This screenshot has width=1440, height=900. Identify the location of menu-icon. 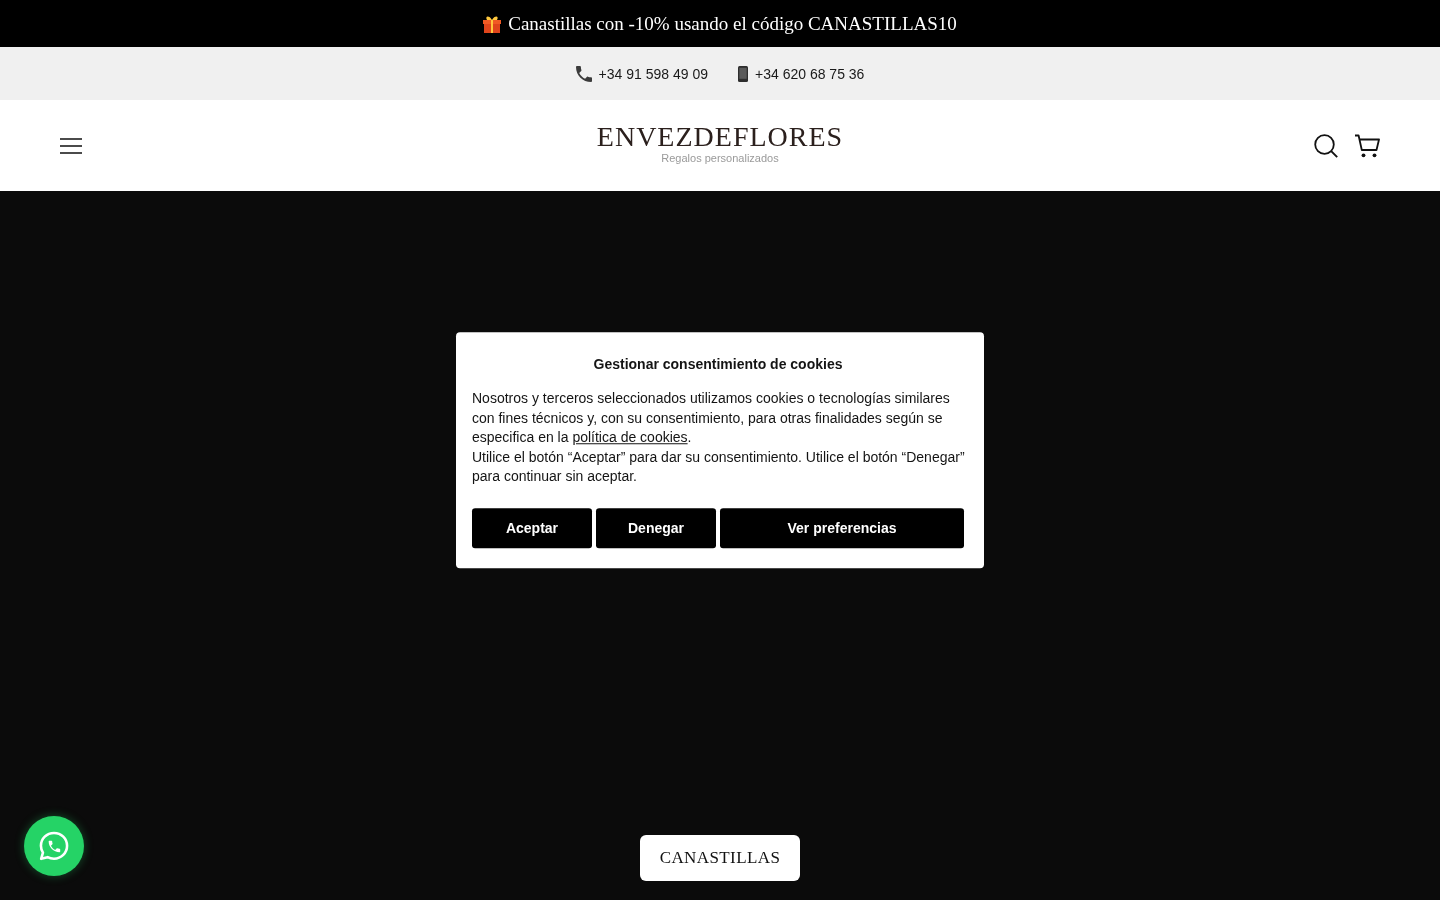
(71, 145).